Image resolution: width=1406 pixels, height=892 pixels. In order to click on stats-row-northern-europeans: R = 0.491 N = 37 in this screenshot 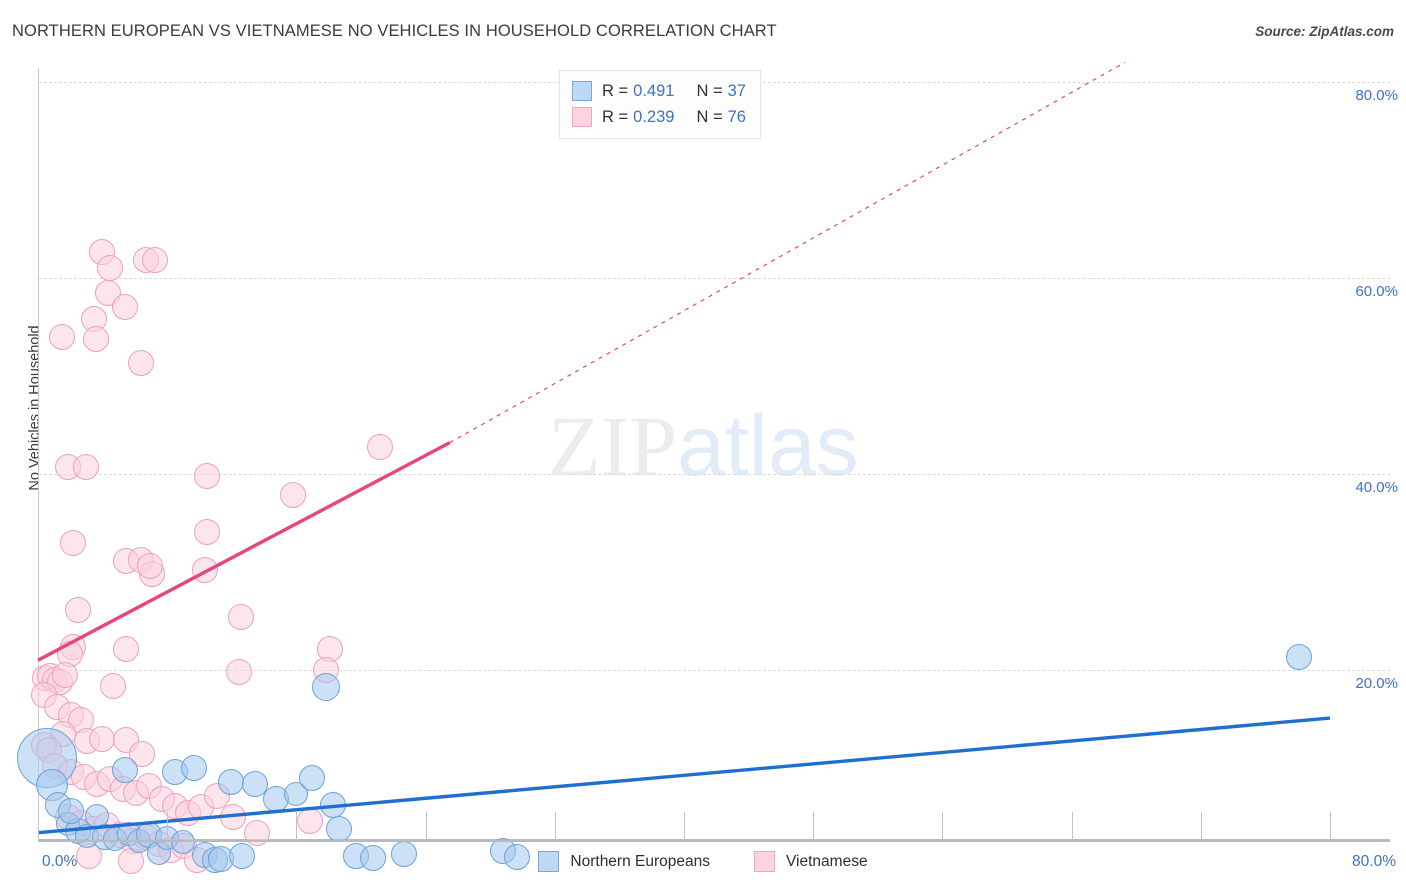, I will do `click(659, 91)`.